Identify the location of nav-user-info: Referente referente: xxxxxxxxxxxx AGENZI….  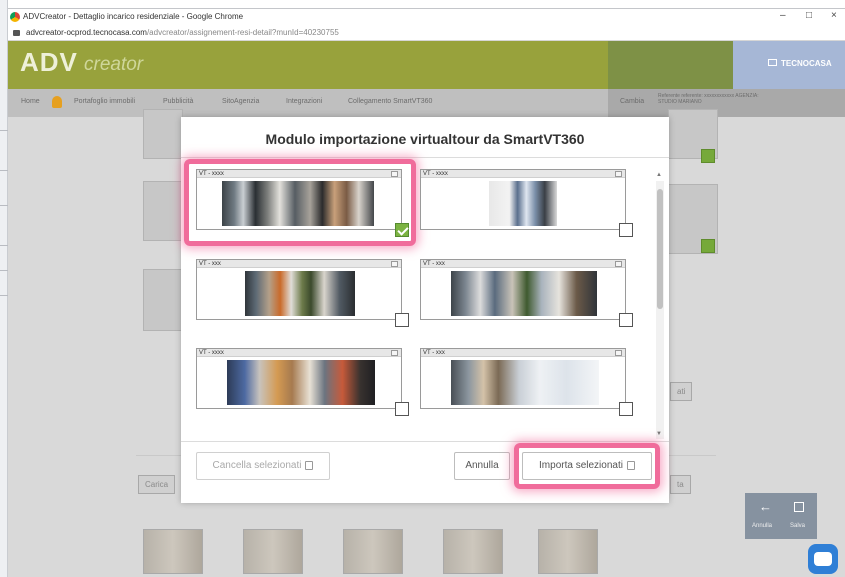
(708, 99).